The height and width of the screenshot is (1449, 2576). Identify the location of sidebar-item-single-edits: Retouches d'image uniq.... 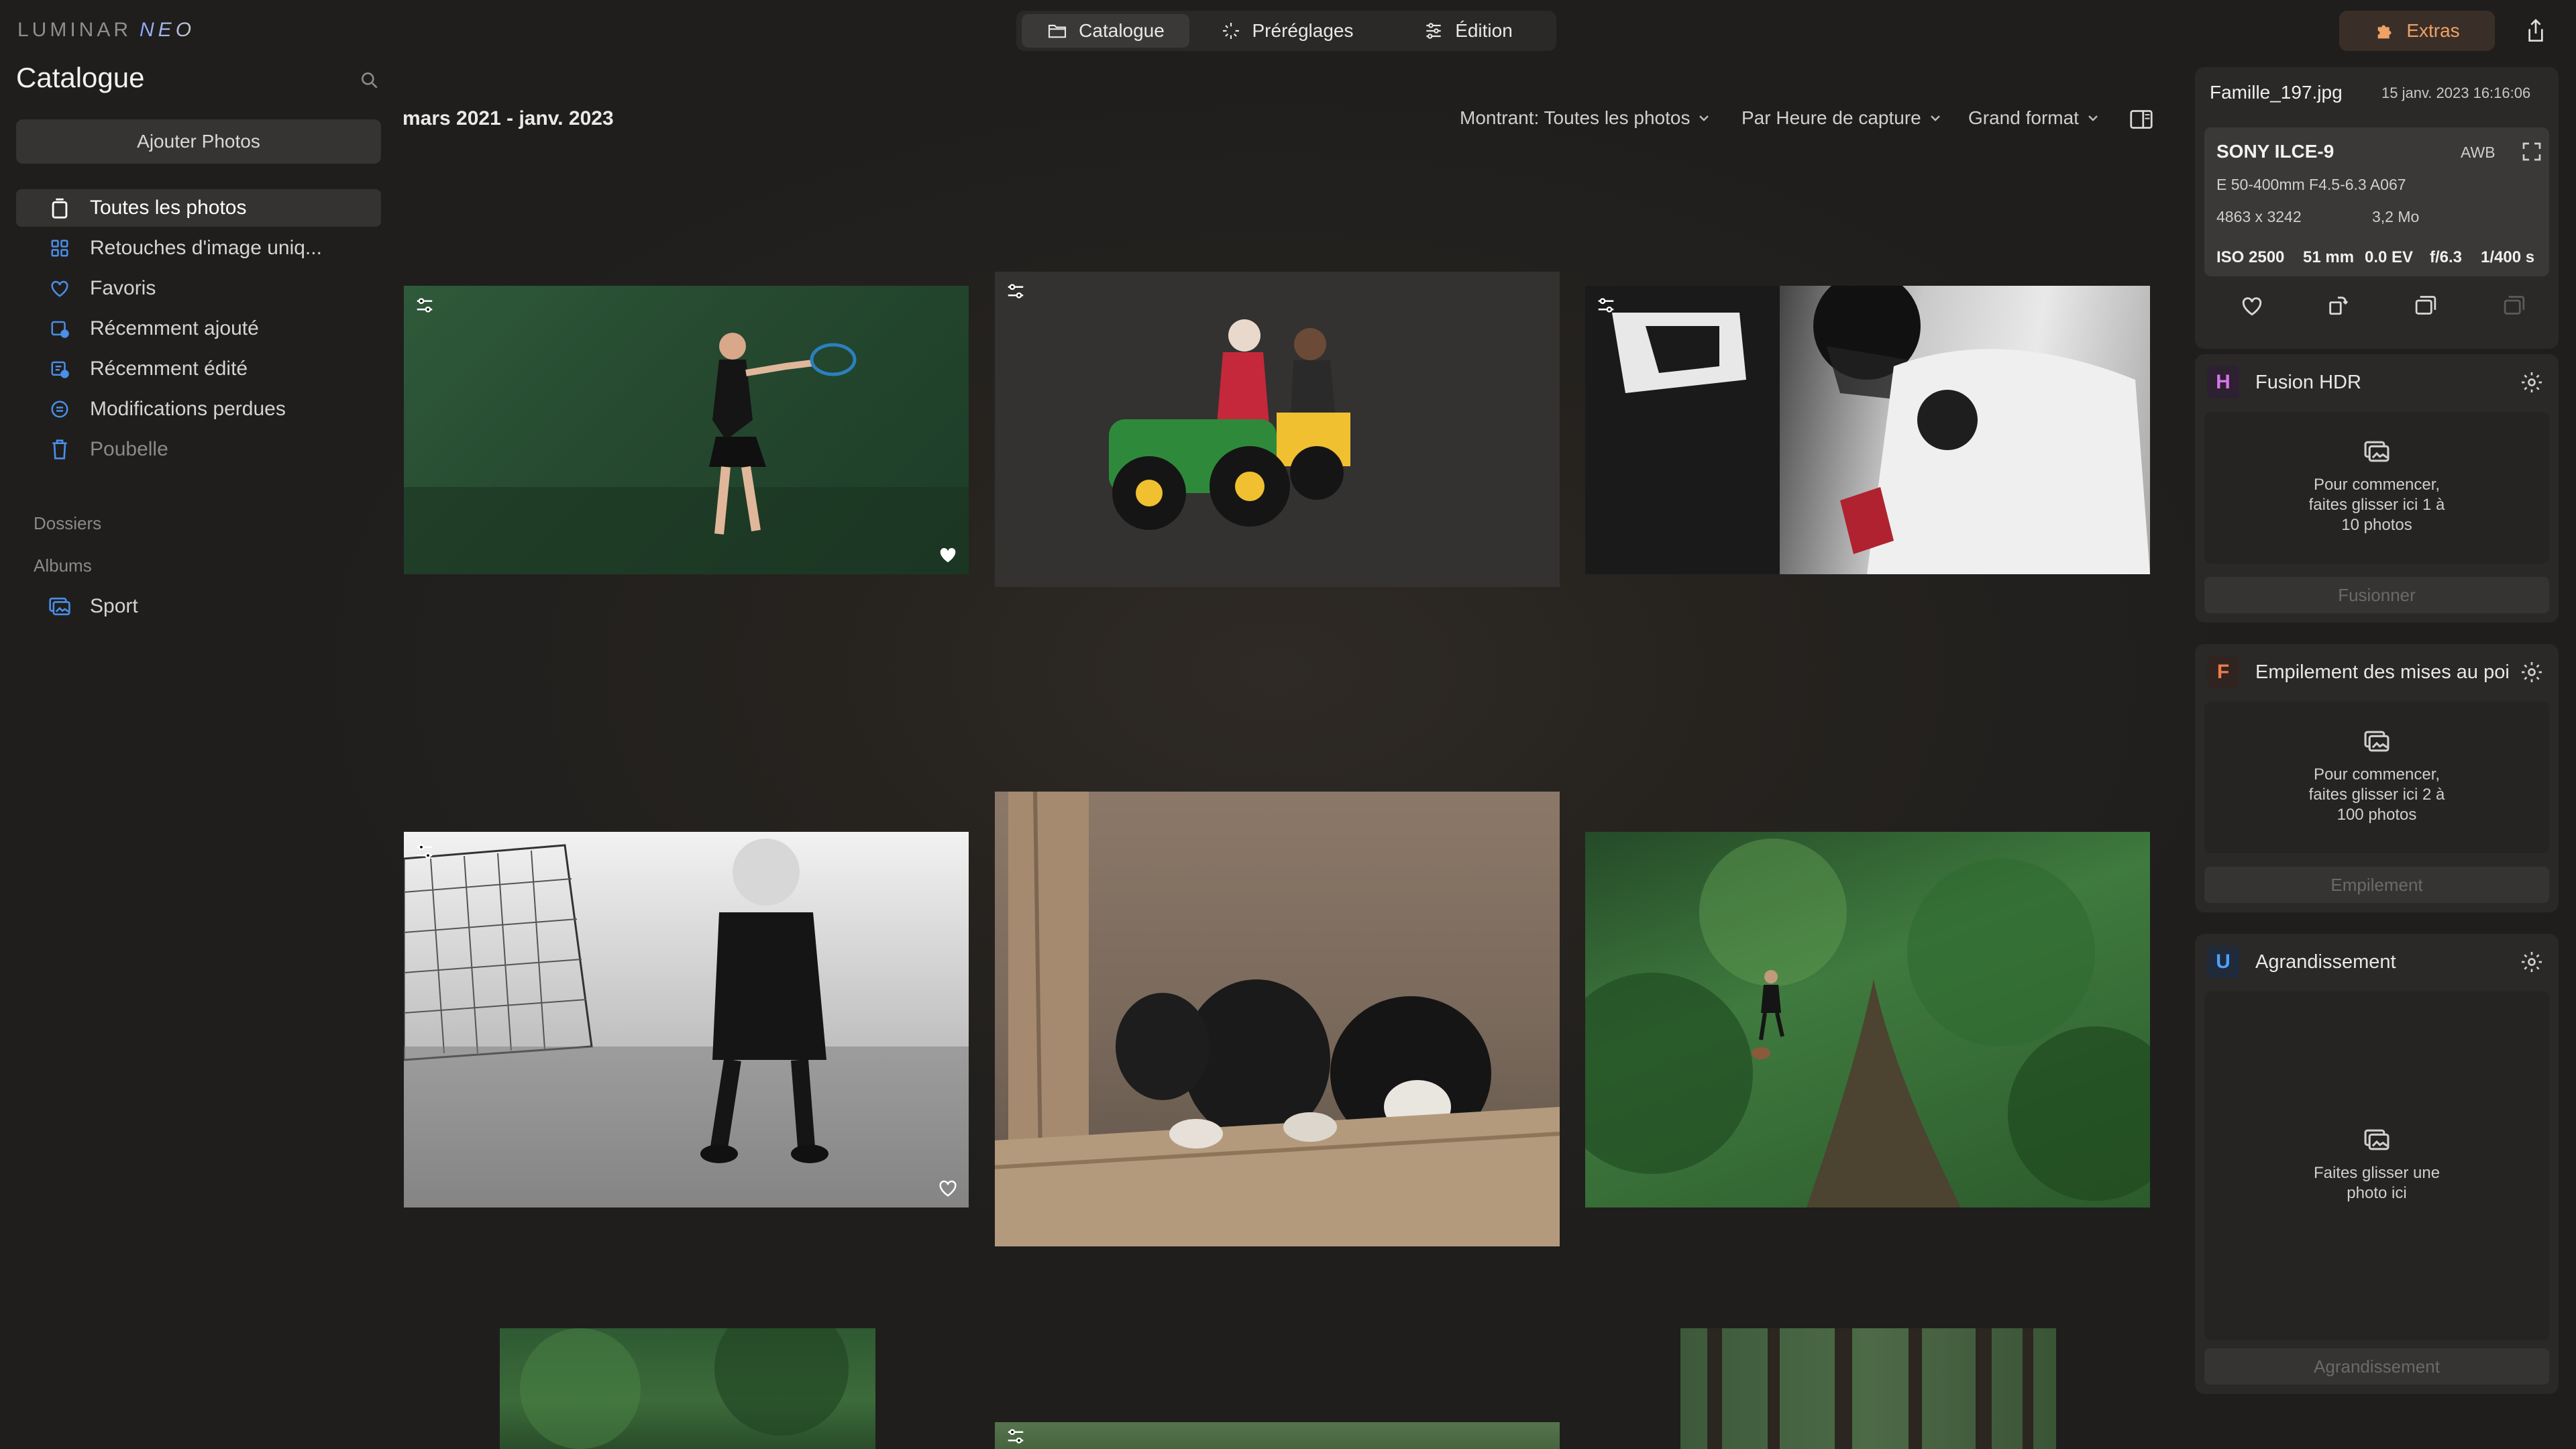
(198, 248).